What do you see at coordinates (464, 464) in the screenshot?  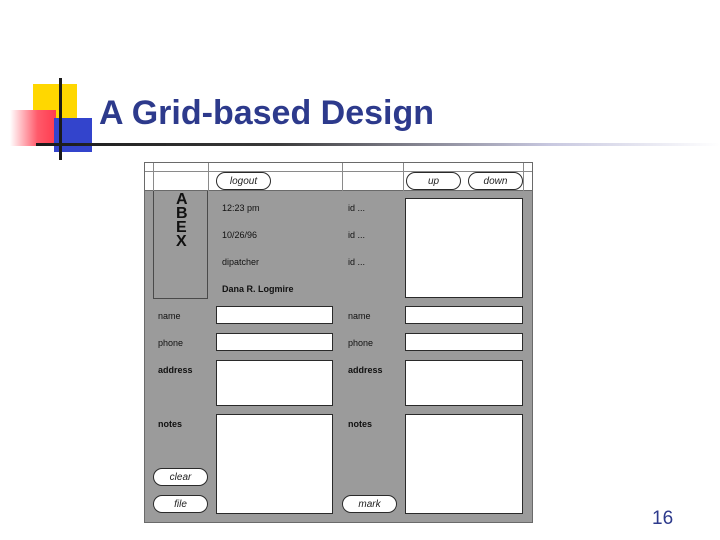 I see `right-notes-input` at bounding box center [464, 464].